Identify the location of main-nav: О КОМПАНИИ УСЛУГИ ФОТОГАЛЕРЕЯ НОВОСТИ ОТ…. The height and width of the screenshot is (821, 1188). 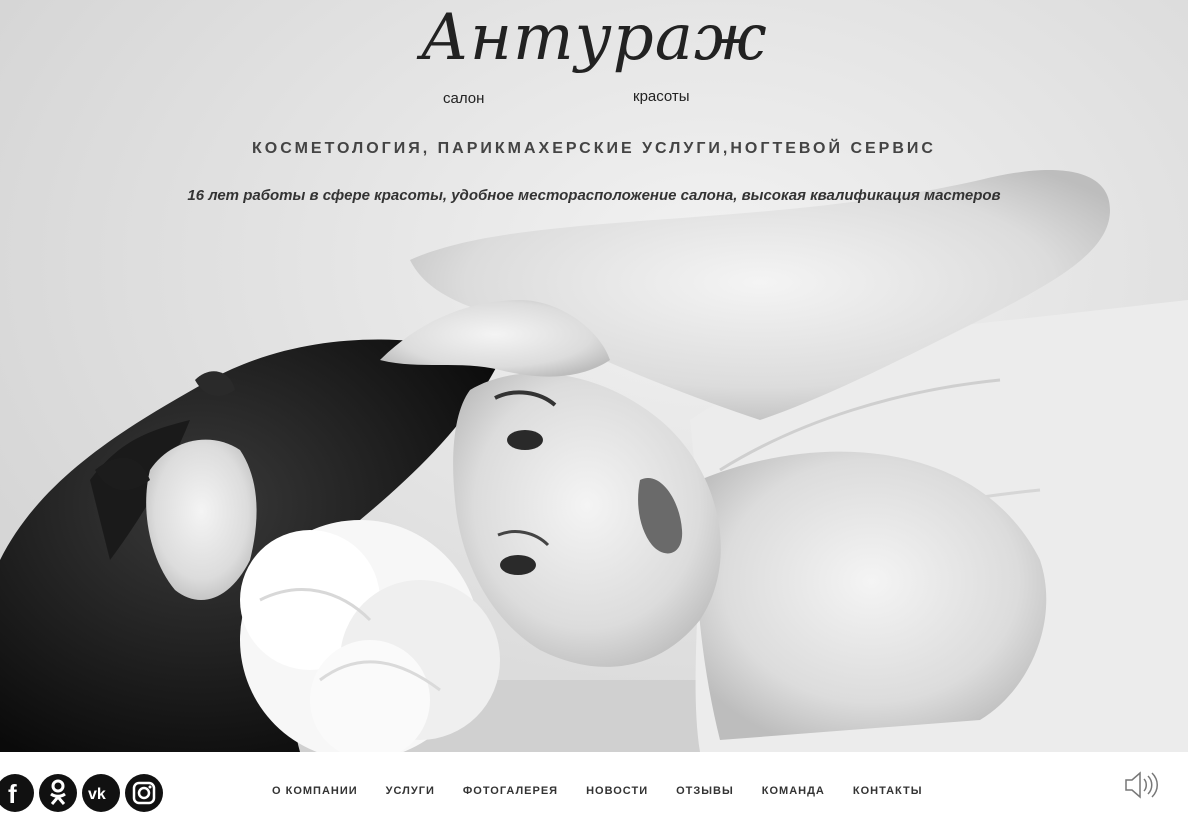
(597, 791).